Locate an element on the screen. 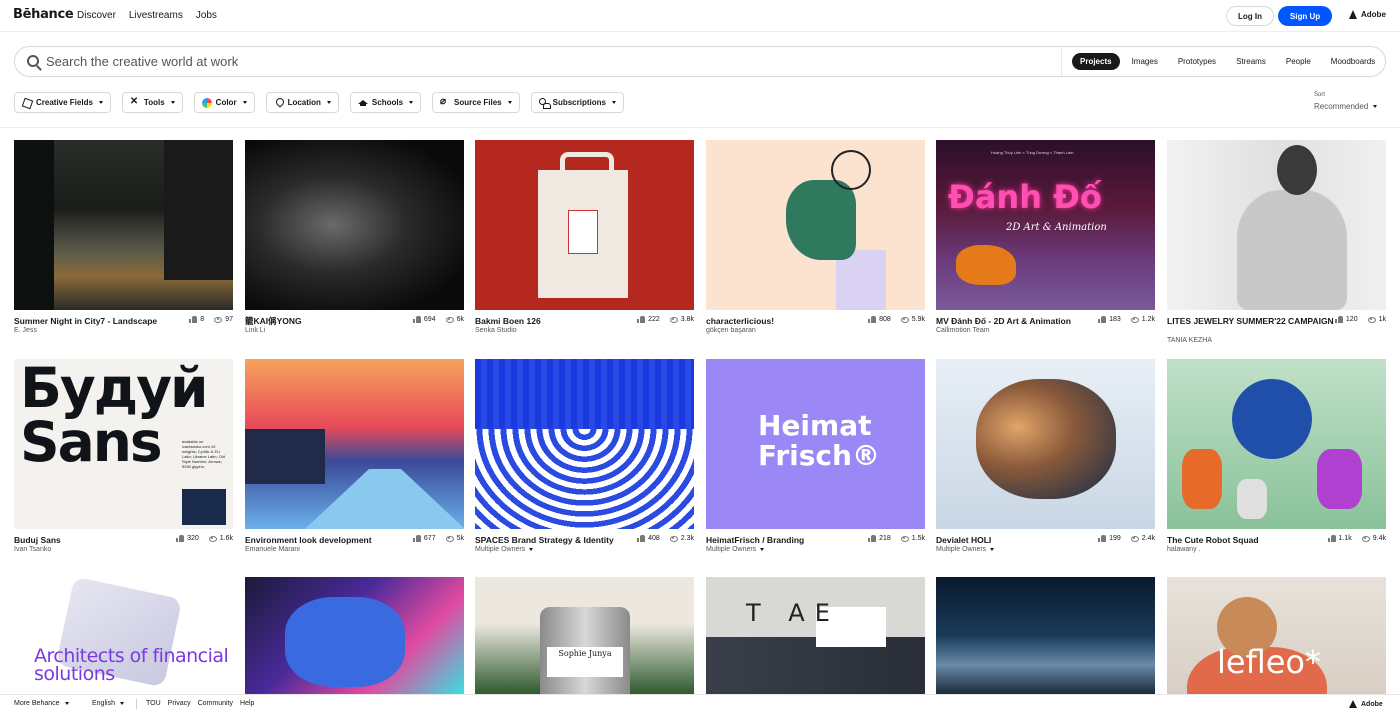 The image size is (1400, 713). project-title: MV Đánh Đố - 2D Art & Animation is located at coordinates (1003, 321).